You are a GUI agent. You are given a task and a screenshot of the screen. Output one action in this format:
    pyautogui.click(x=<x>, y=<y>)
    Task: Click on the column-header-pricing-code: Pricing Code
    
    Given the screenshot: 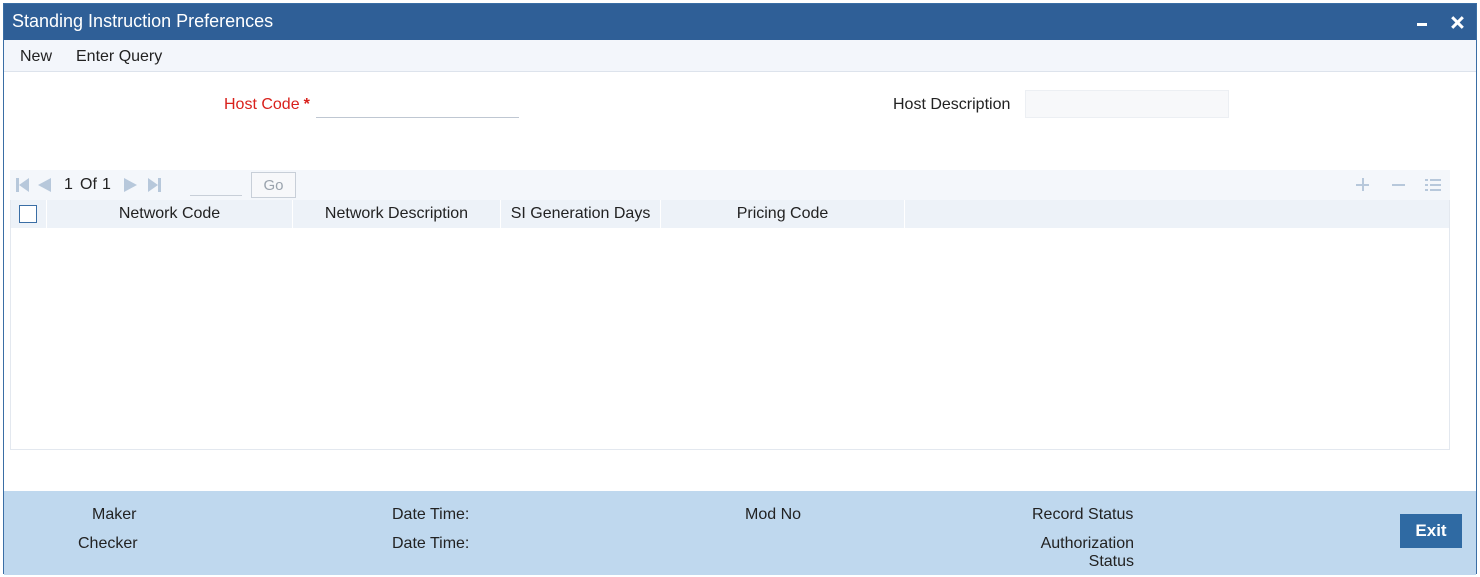 What is the action you would take?
    pyautogui.click(x=783, y=214)
    